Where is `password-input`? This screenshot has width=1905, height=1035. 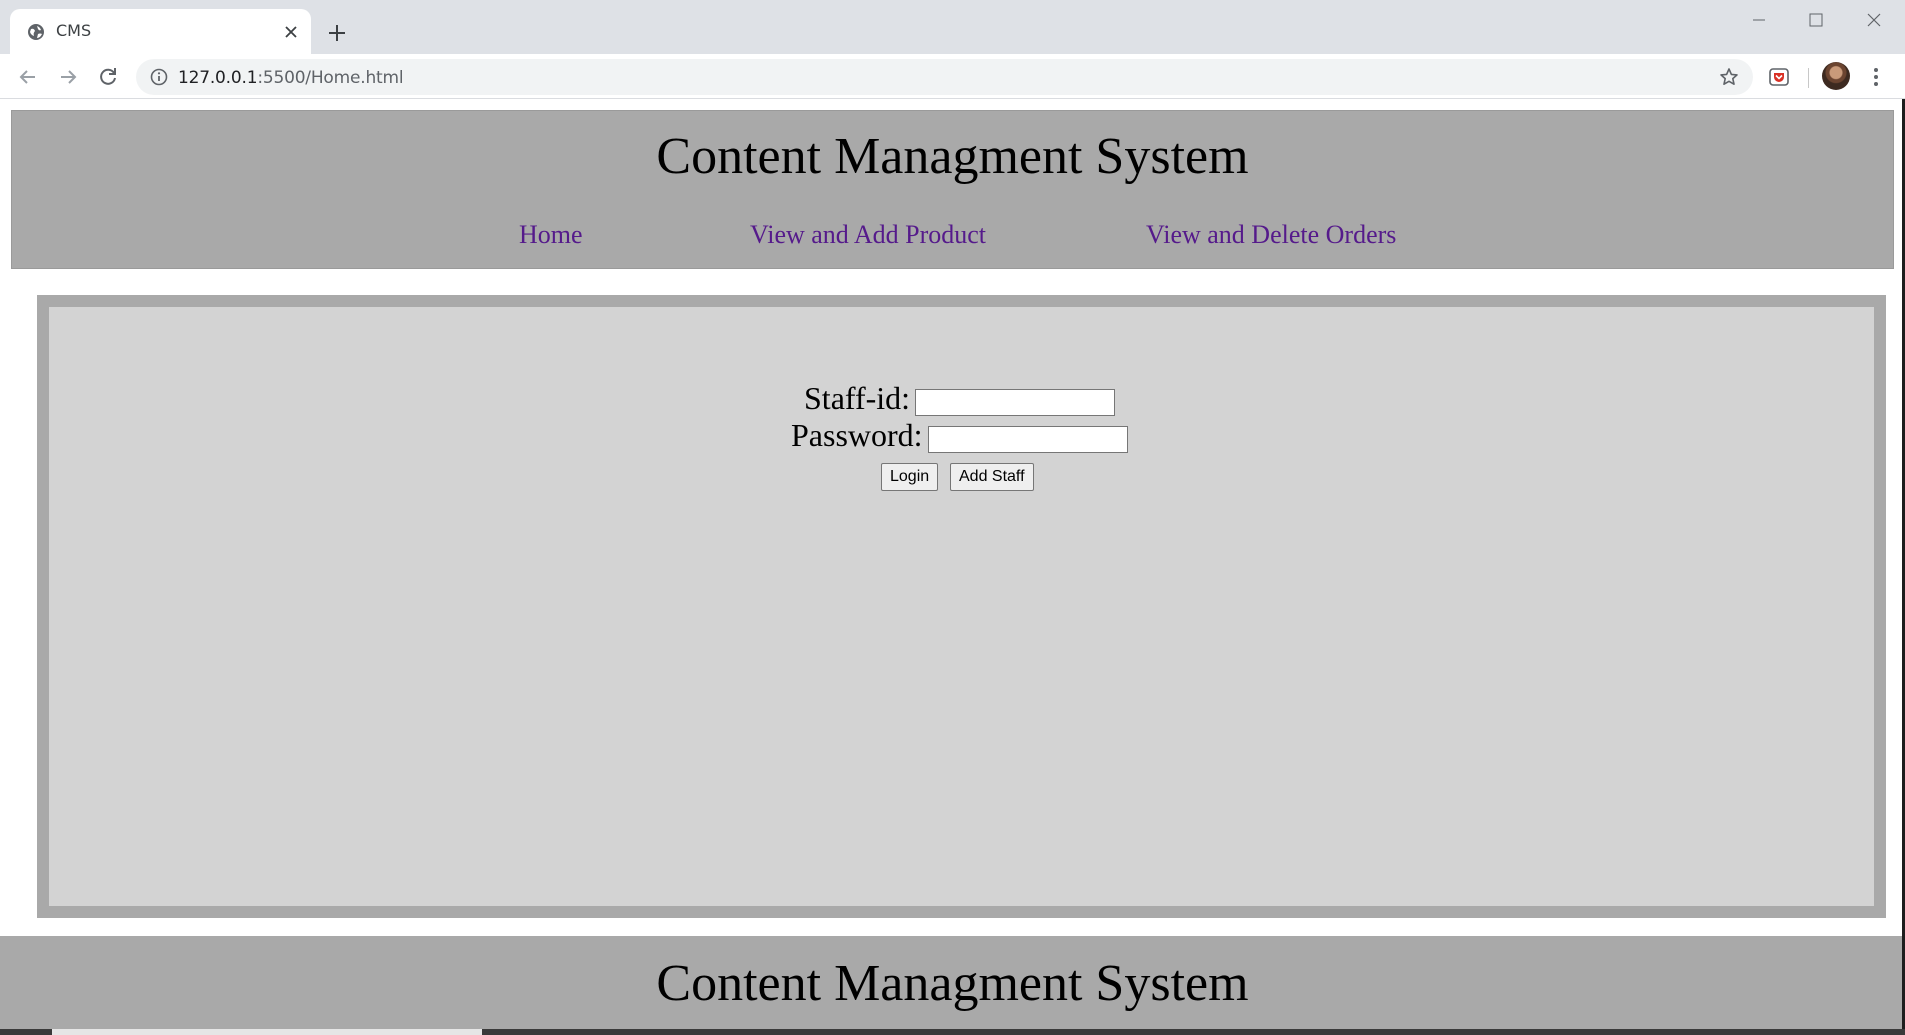
password-input is located at coordinates (1028, 439).